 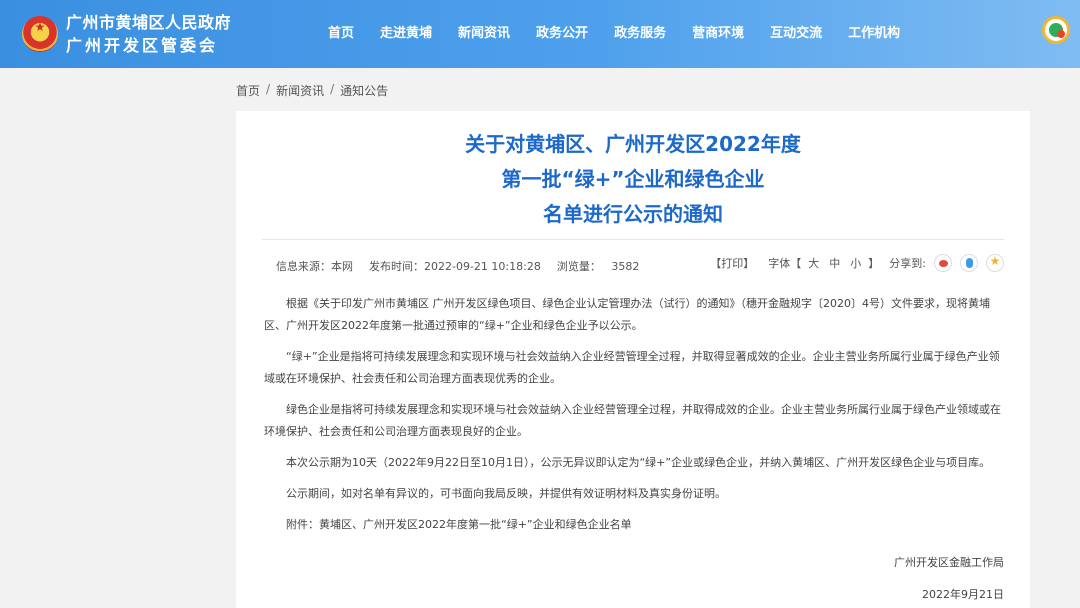 I want to click on breadcrumb-notices: 通知公告, so click(x=364, y=90).